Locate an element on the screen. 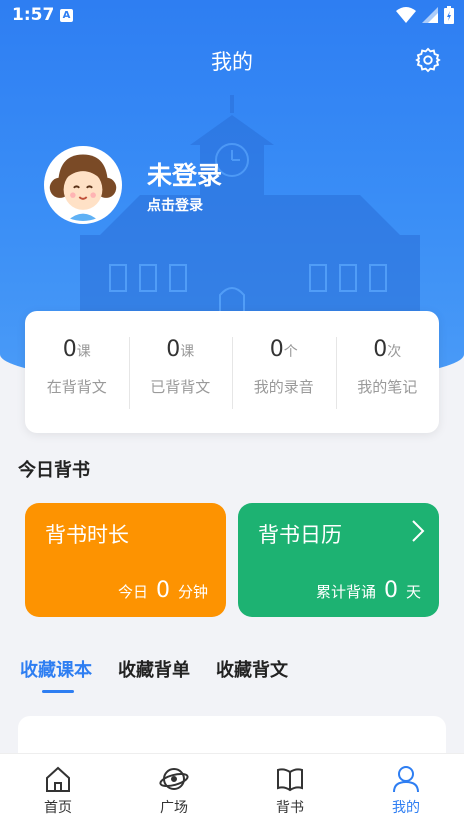 The image size is (464, 826). settings-gear-icon is located at coordinates (428, 60).